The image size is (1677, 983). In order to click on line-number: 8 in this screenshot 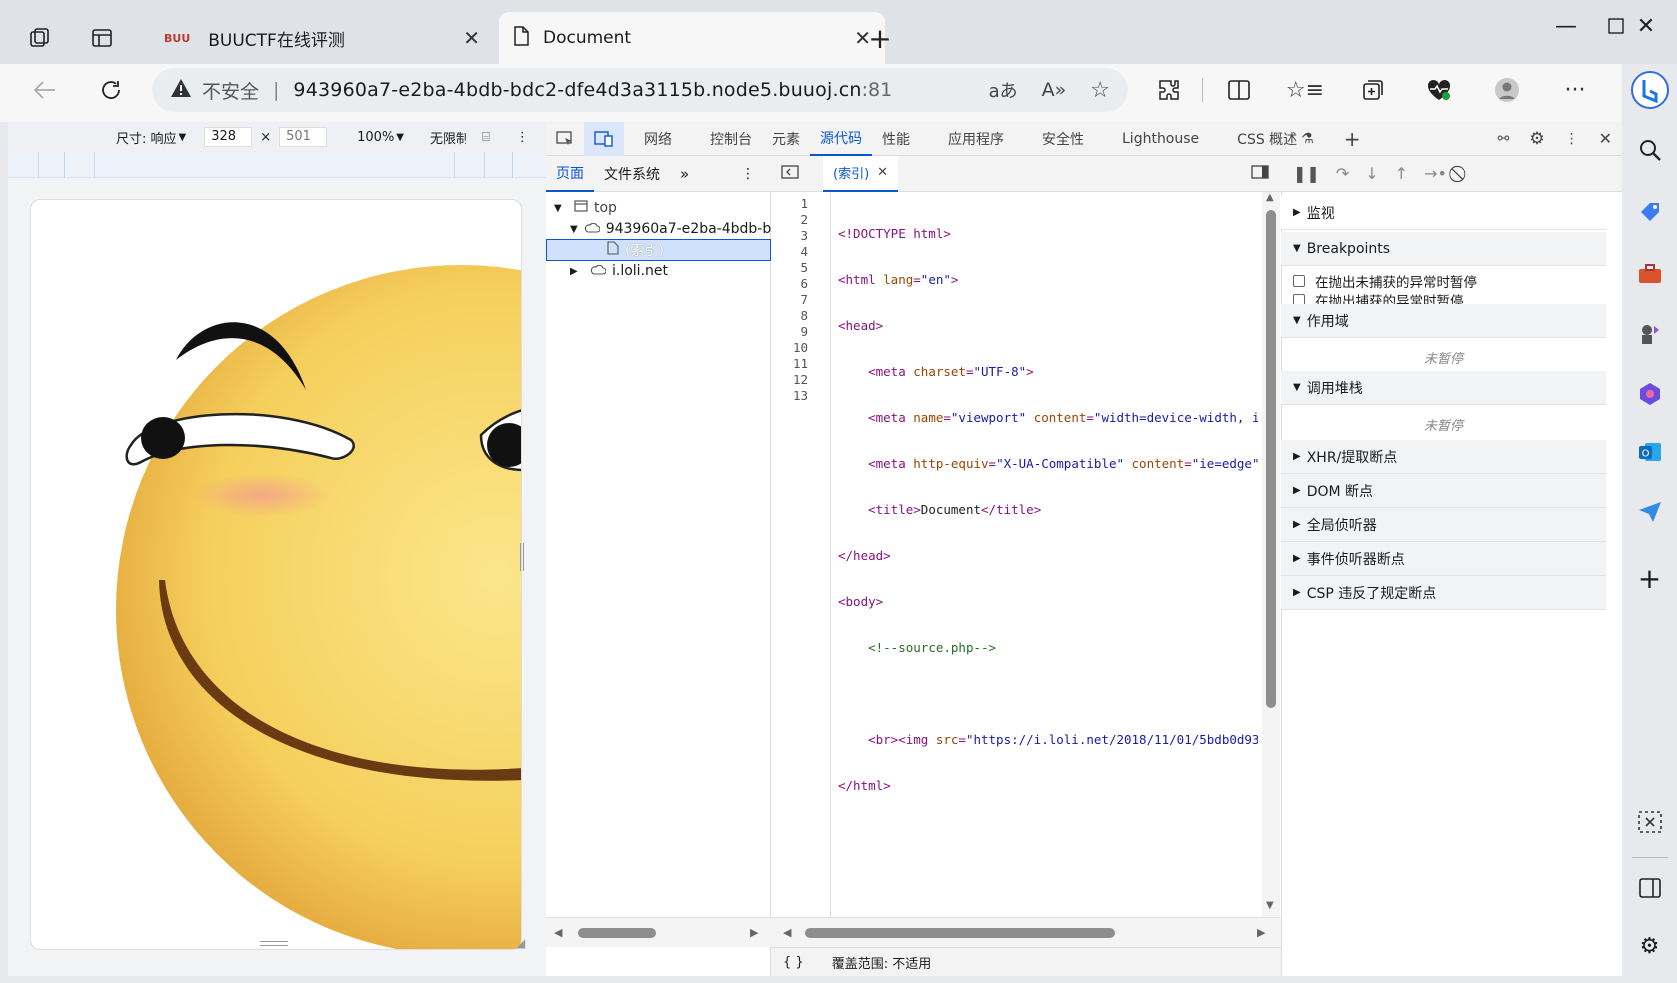, I will do `click(789, 316)`.